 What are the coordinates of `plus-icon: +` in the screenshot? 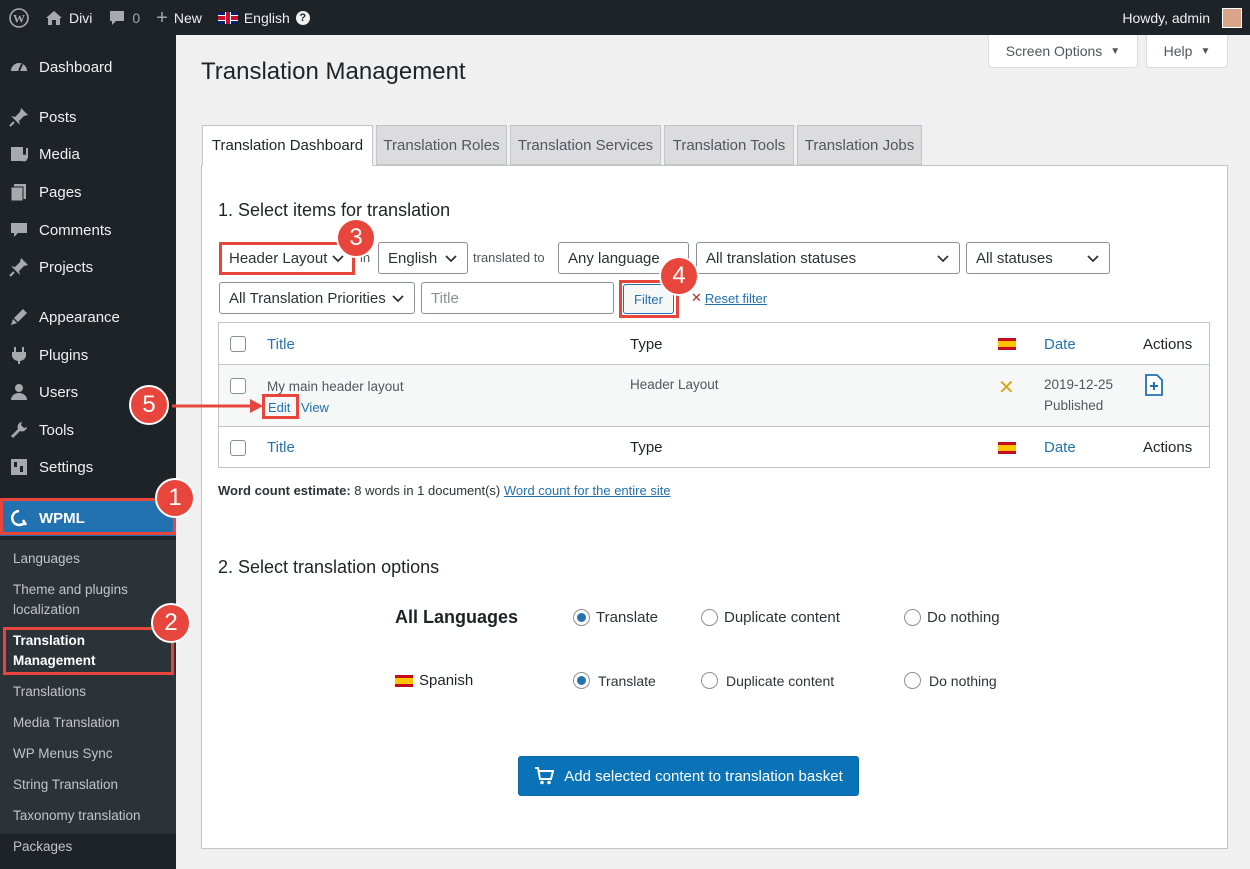 It's located at (162, 17).